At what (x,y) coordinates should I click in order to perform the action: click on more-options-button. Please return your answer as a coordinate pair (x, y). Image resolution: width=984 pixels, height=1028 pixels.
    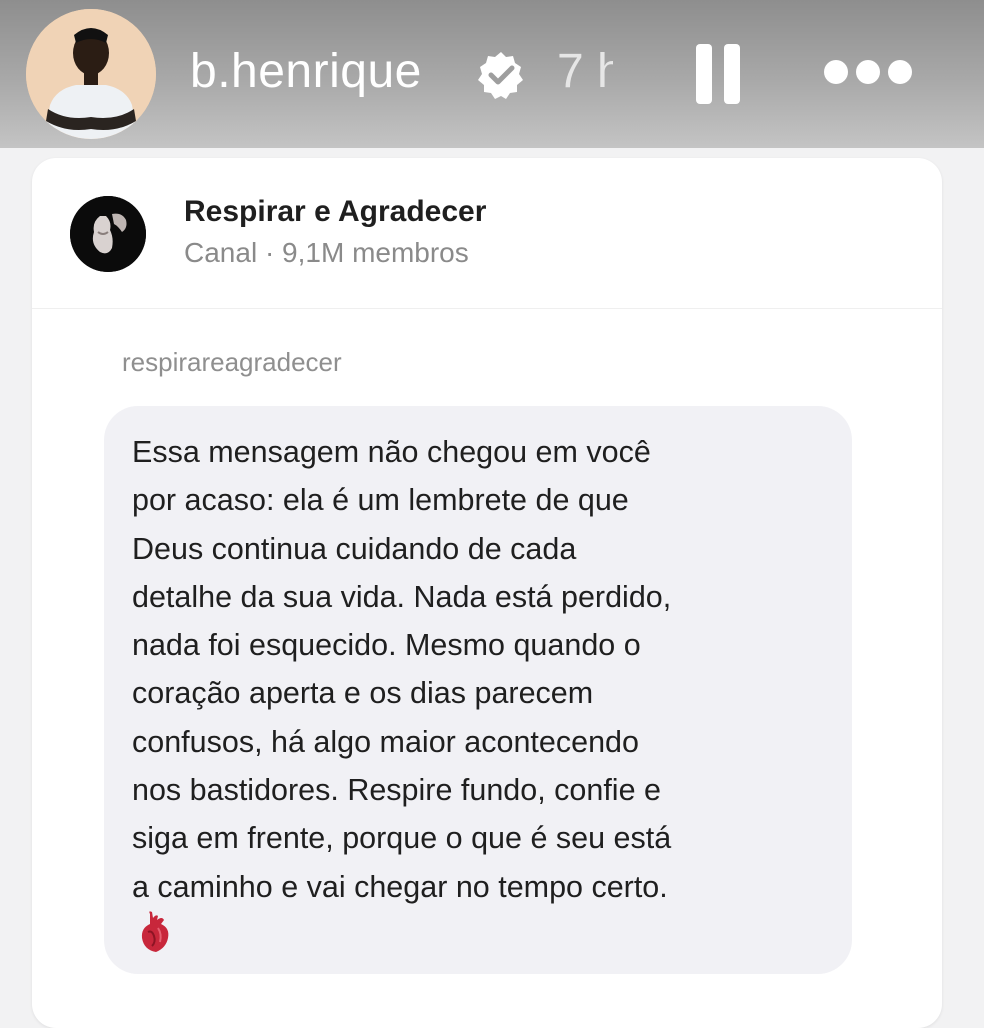
    Looking at the image, I should click on (866, 72).